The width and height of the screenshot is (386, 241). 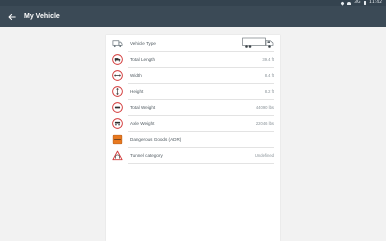 I want to click on row-vehicle-type: Vehicle Type, so click(x=193, y=43).